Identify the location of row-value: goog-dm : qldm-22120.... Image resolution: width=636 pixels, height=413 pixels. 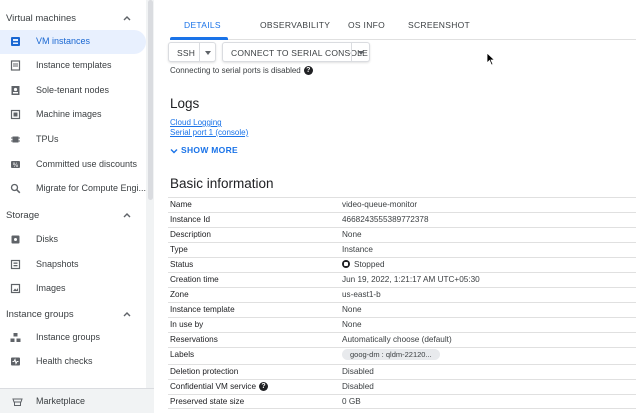
(390, 354).